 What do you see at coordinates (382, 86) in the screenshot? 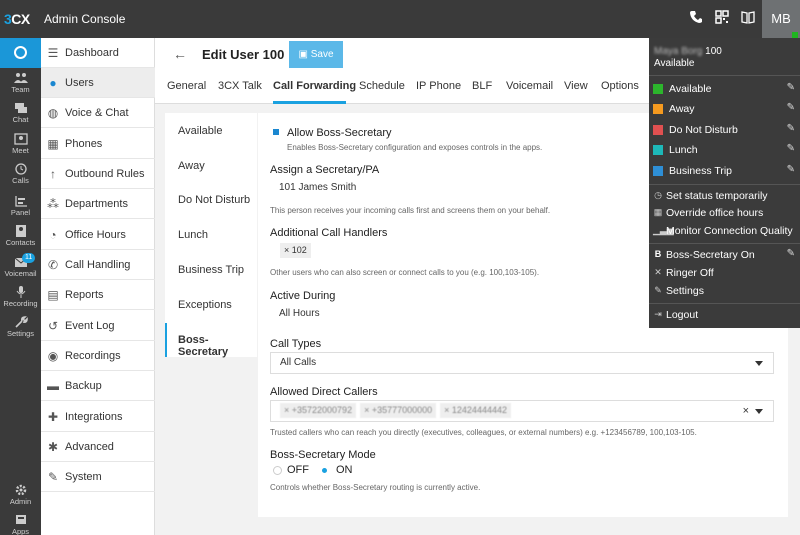
I see `tab-schedule: Schedule` at bounding box center [382, 86].